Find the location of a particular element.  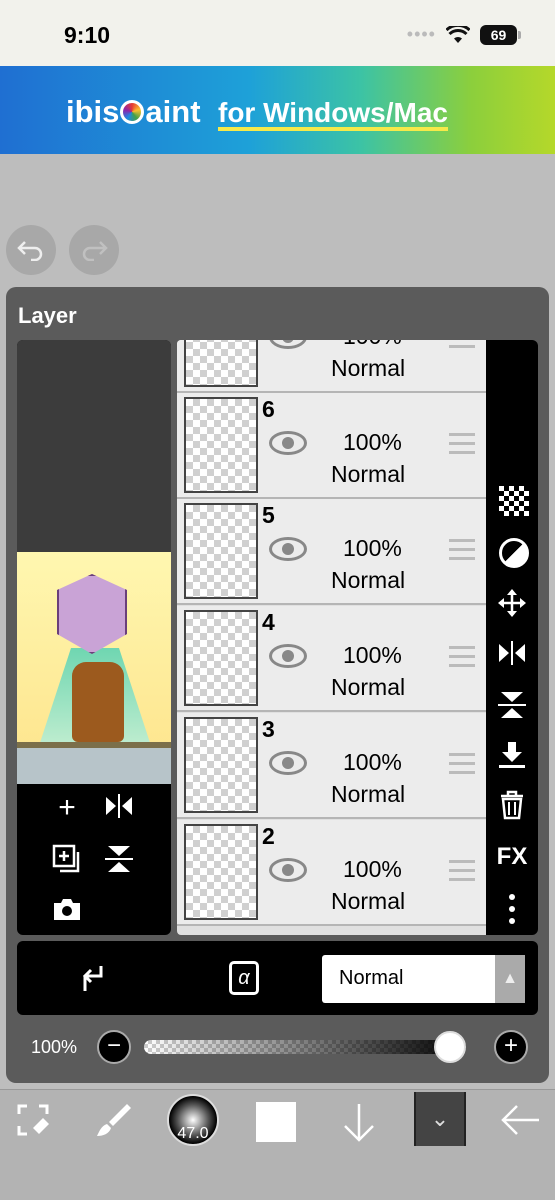

opacity-slider is located at coordinates (305, 1047).